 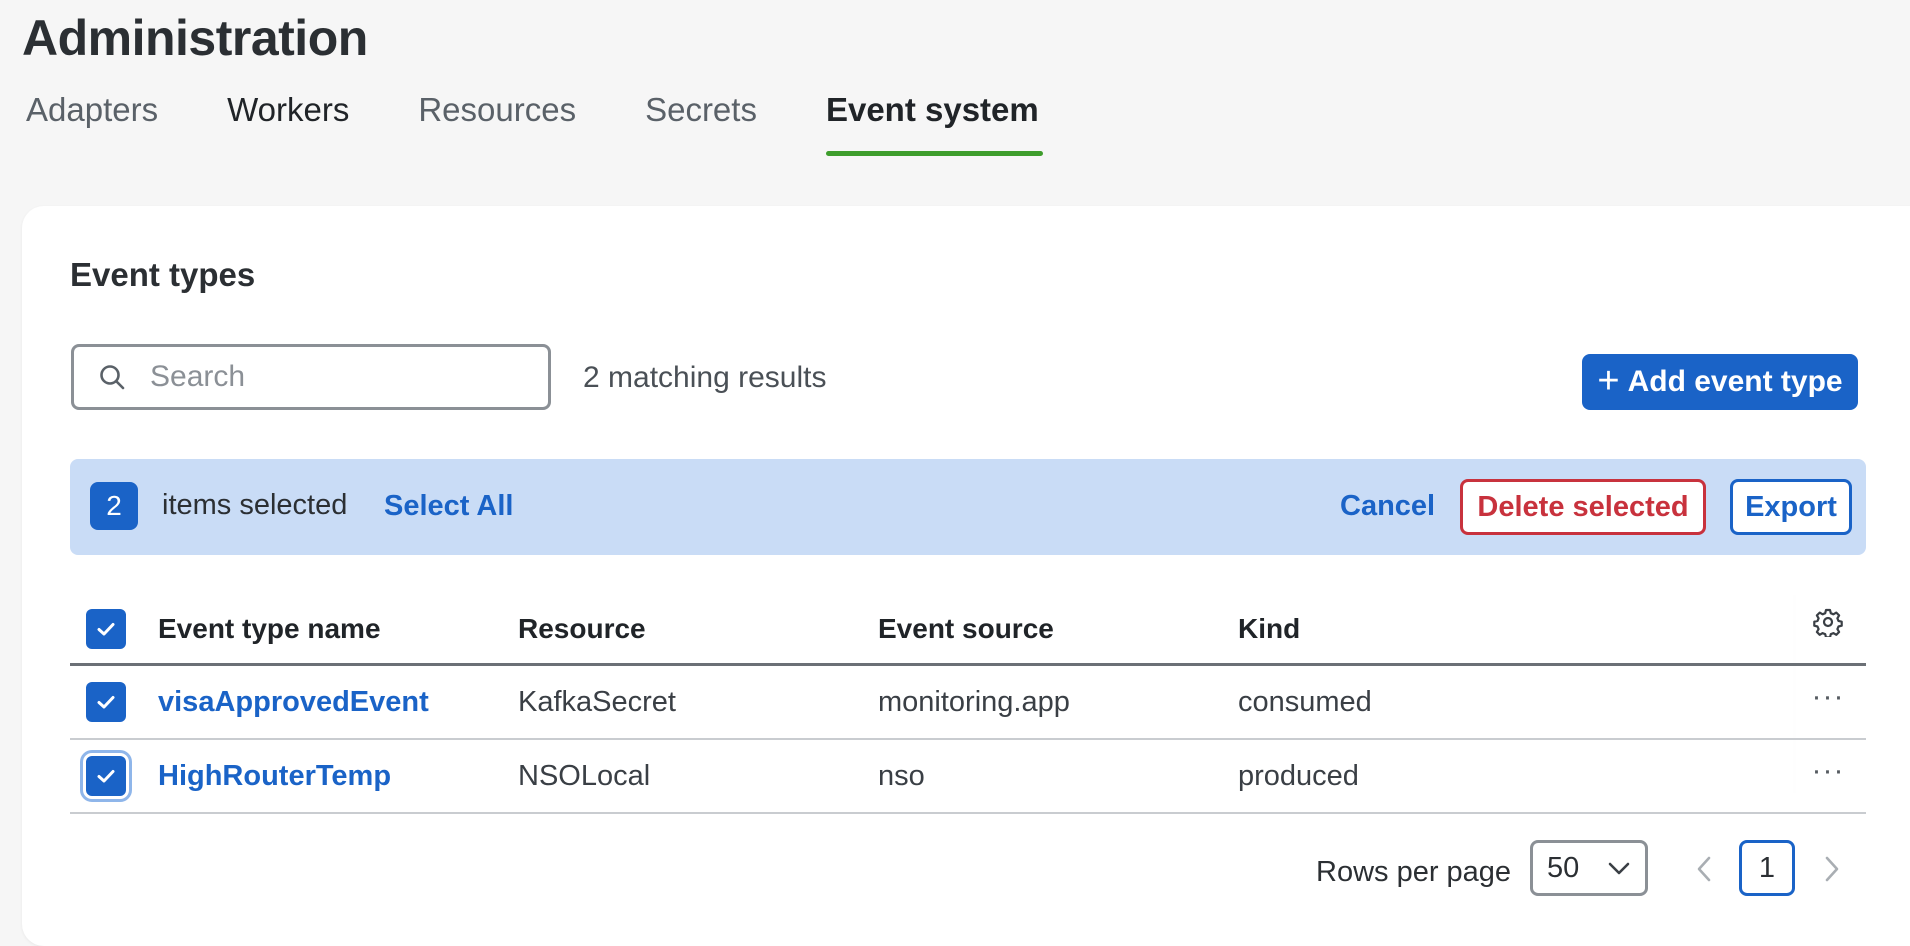 What do you see at coordinates (701, 121) in the screenshot?
I see `tab-secrets: Secrets` at bounding box center [701, 121].